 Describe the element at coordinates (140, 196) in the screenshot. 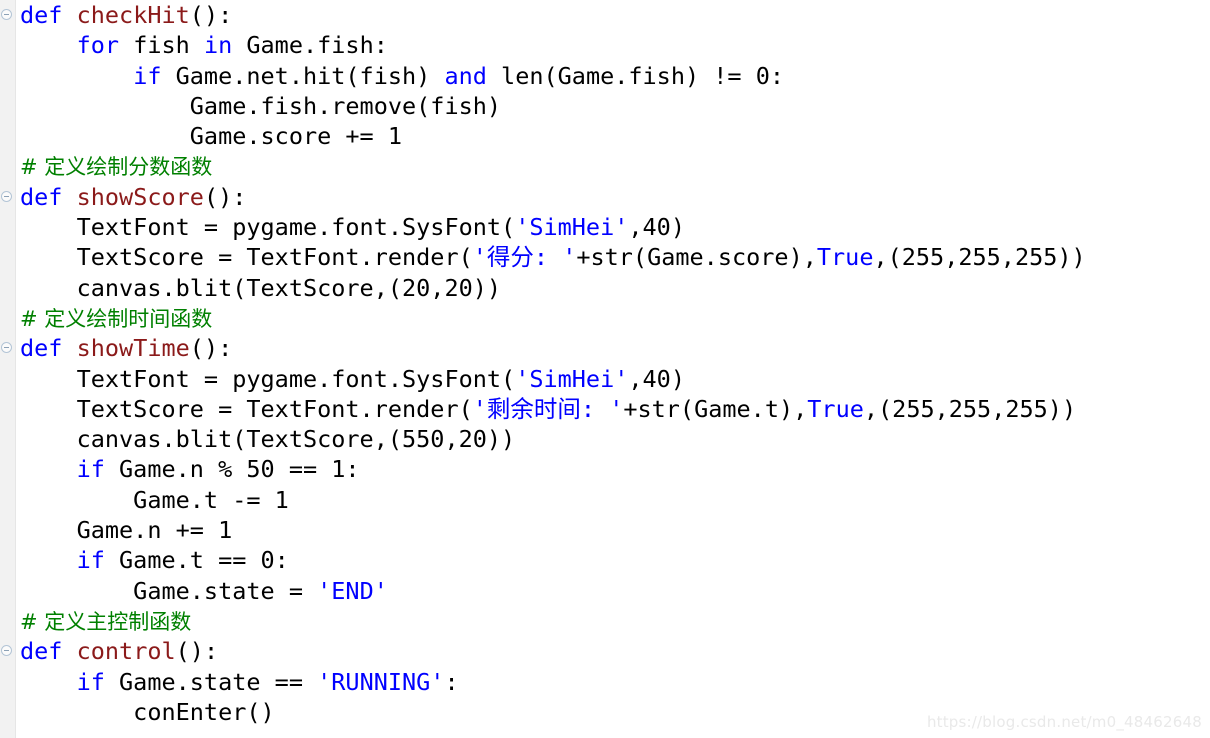

I see `code-token: showScore` at that location.